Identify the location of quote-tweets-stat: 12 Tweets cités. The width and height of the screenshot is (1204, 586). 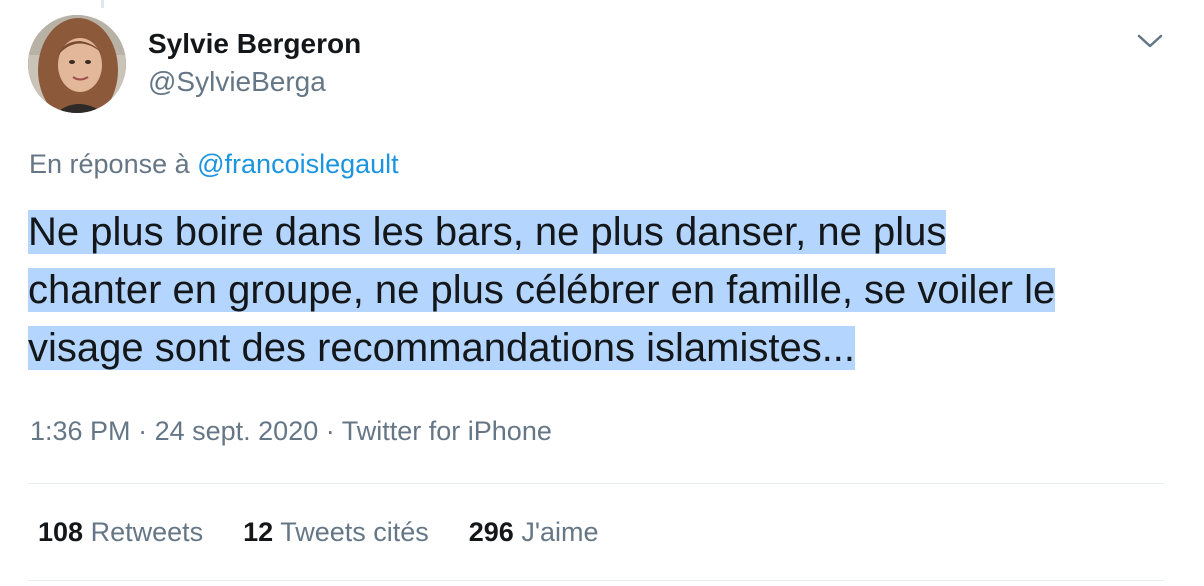
(336, 532).